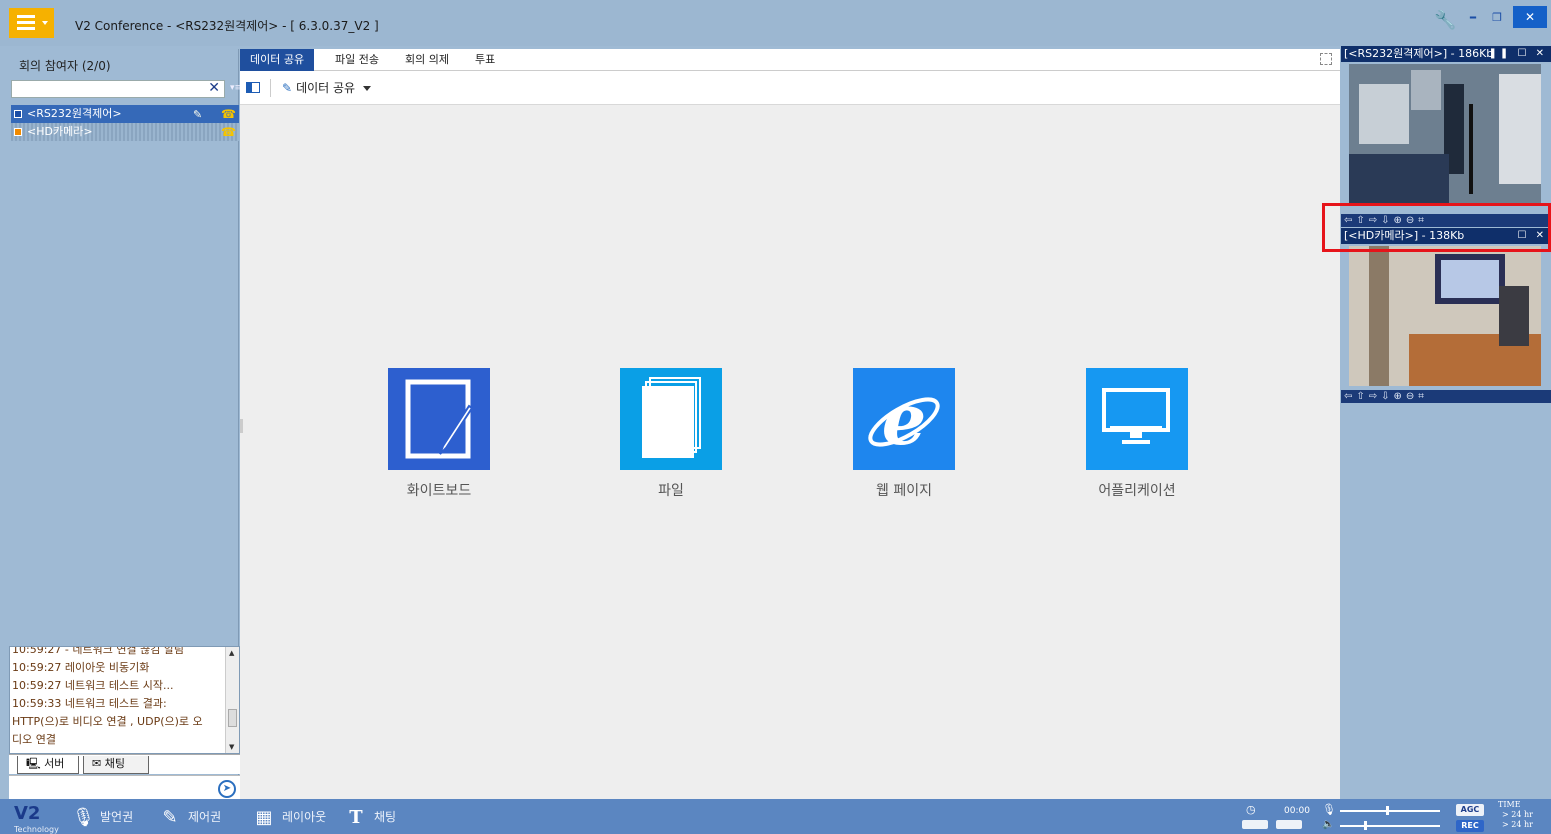 The image size is (1551, 834). I want to click on ptz-controls: ⇦⇧⇨⇩⊕⊖⌗, so click(1446, 396).